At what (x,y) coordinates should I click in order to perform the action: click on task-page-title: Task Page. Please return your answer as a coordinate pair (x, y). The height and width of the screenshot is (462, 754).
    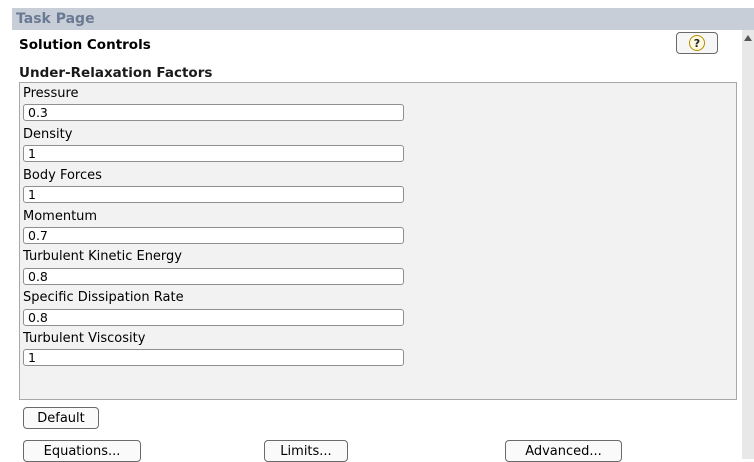
    Looking at the image, I should click on (55, 19).